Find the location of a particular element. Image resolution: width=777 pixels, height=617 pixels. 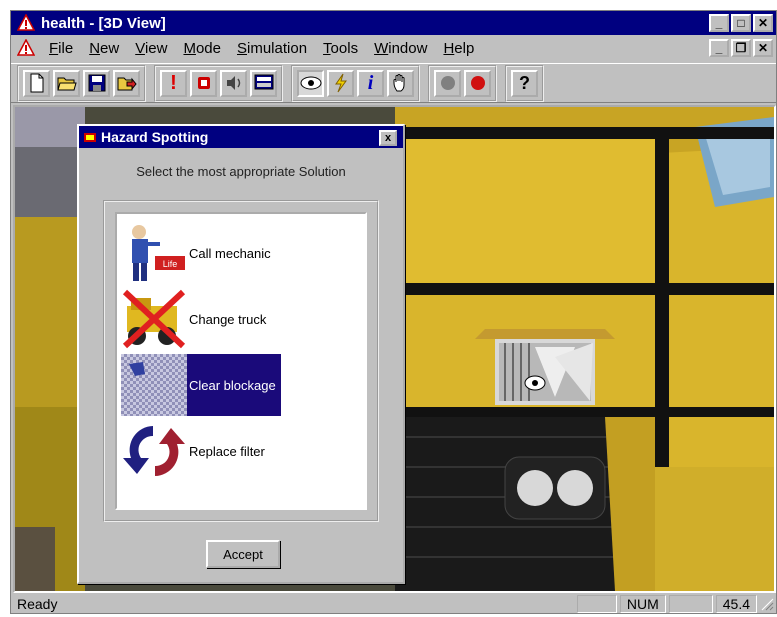

open-folder-icon is located at coordinates (66, 84).